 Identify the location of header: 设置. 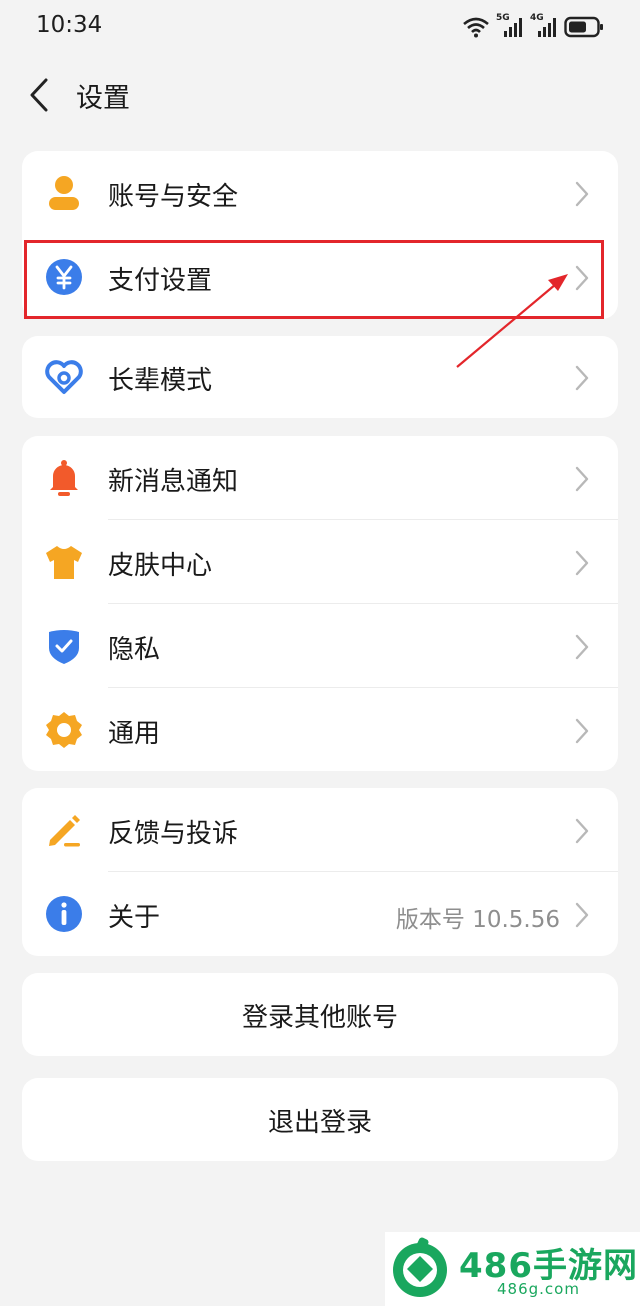
(320, 95).